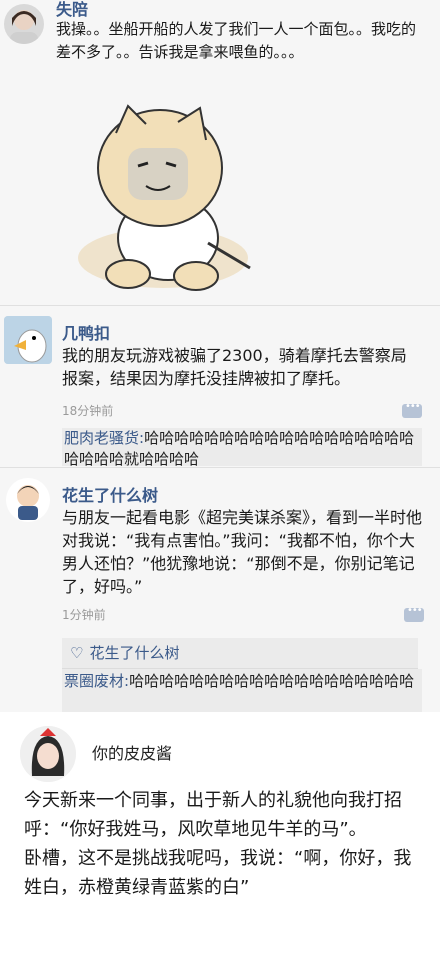 The height and width of the screenshot is (971, 440). What do you see at coordinates (24, 27) in the screenshot?
I see `avatar-portrait-icon` at bounding box center [24, 27].